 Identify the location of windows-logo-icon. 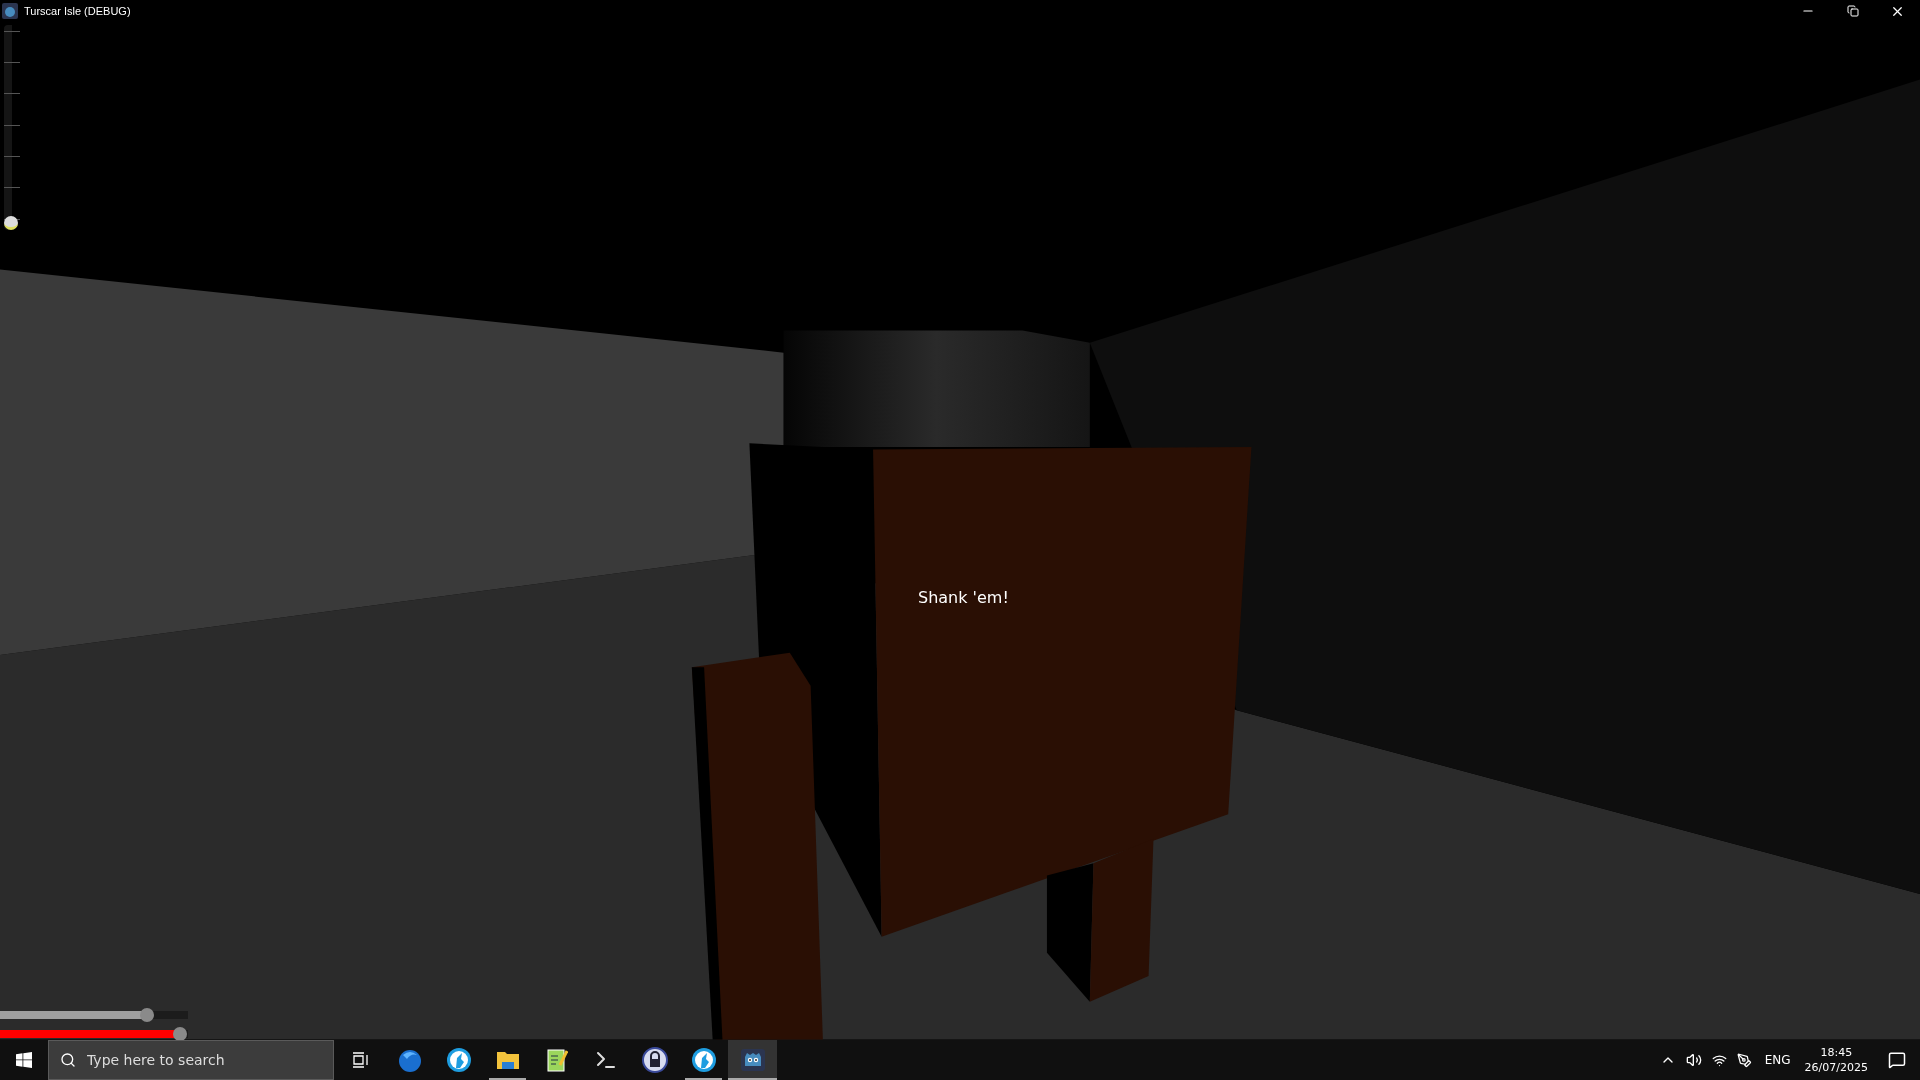
(24, 1060).